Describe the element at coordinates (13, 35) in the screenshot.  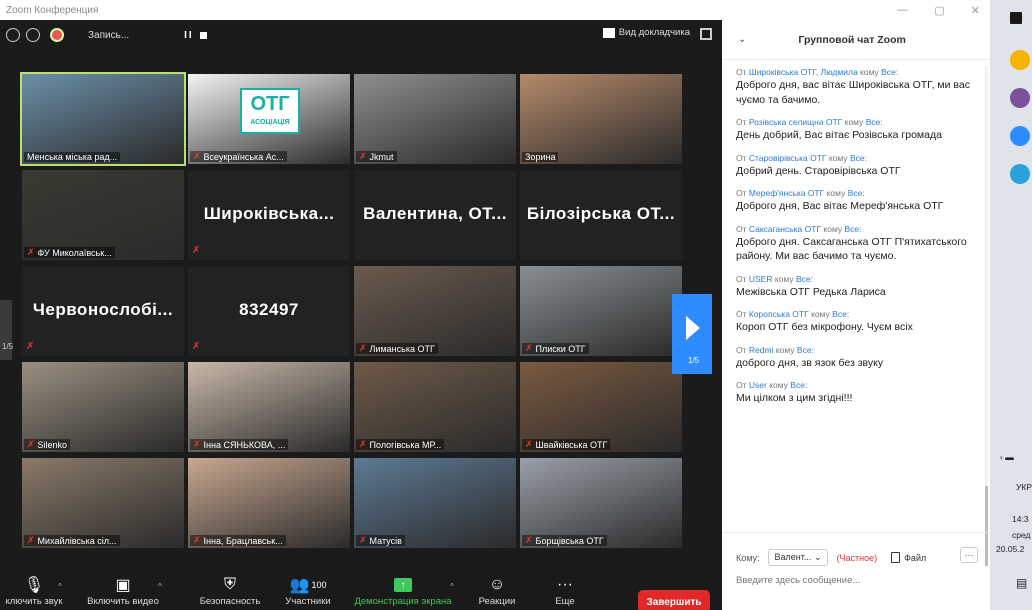
I see `info-icon` at that location.